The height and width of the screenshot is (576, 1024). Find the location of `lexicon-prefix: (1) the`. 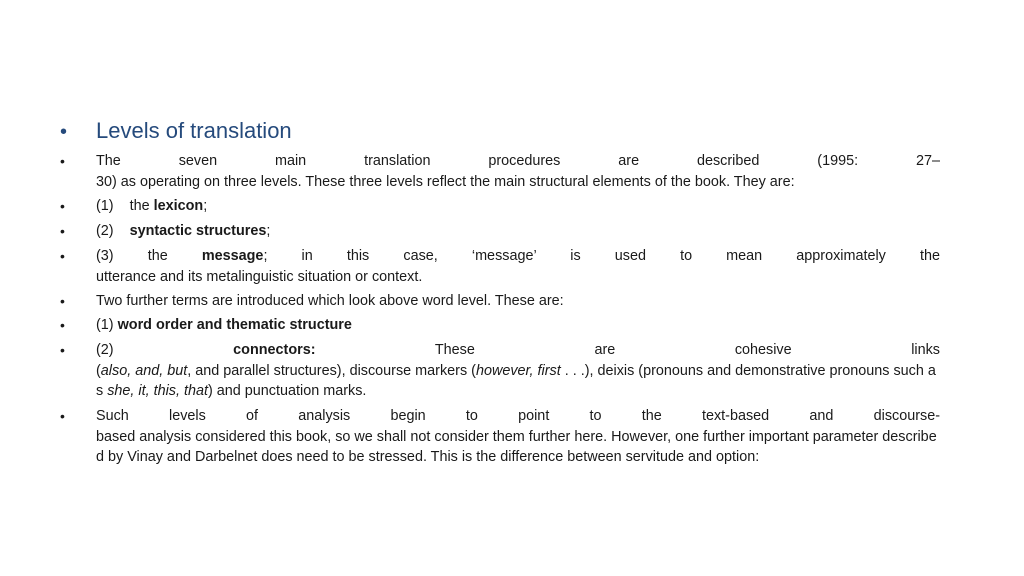

lexicon-prefix: (1) the is located at coordinates (125, 206).